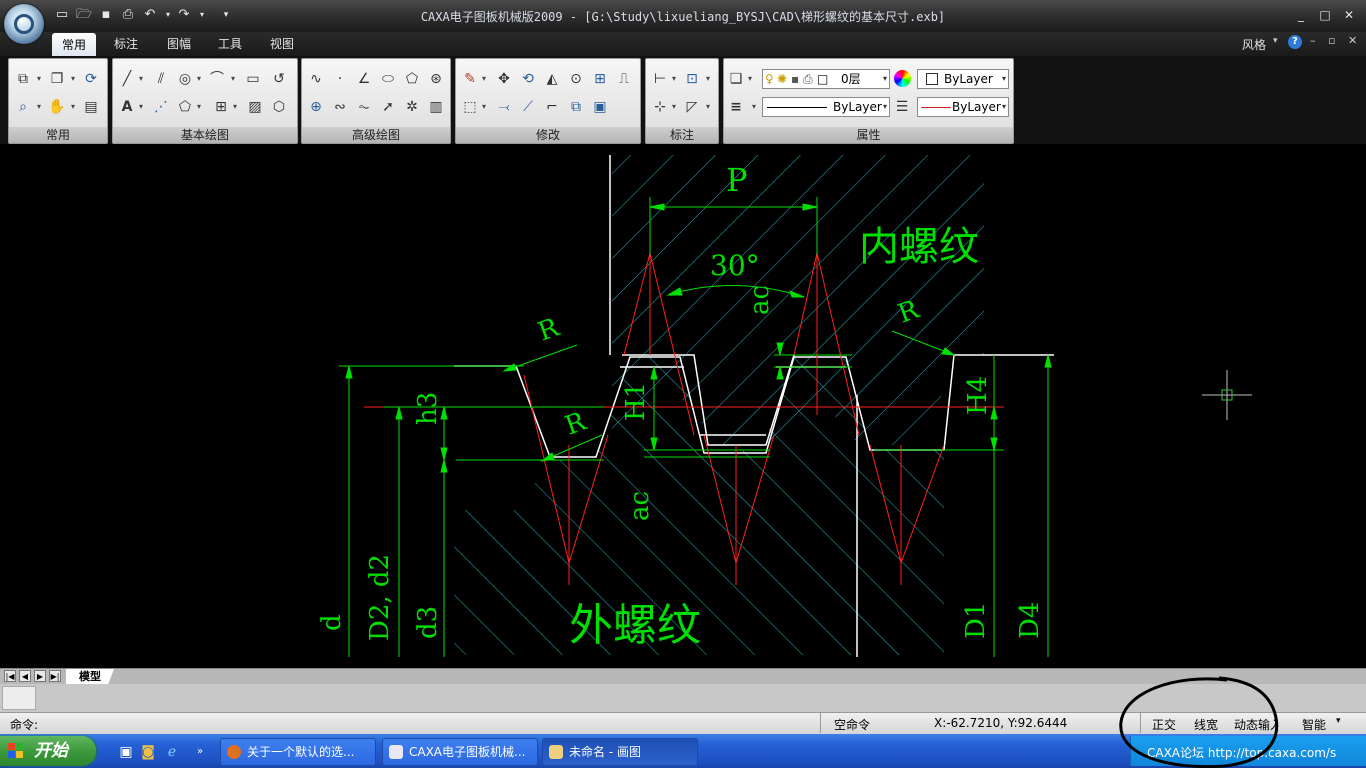 This screenshot has height=768, width=1366. I want to click on spline-icon: ∿, so click(316, 79).